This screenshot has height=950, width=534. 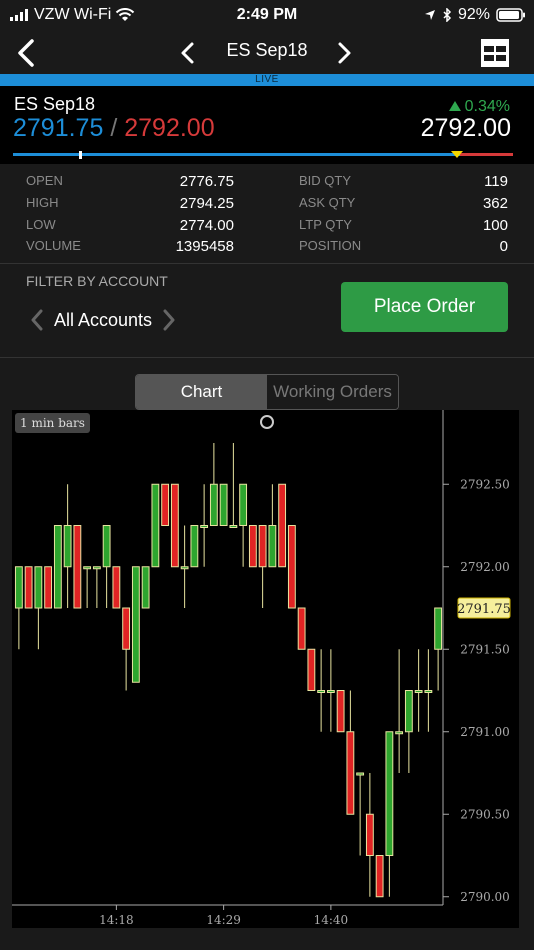 What do you see at coordinates (454, 106) in the screenshot?
I see `up-arrow-icon` at bounding box center [454, 106].